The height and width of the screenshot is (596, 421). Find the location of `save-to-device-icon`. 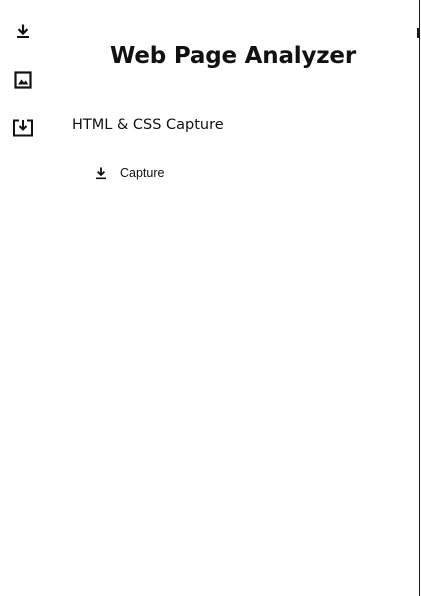

save-to-device-icon is located at coordinates (23, 128).